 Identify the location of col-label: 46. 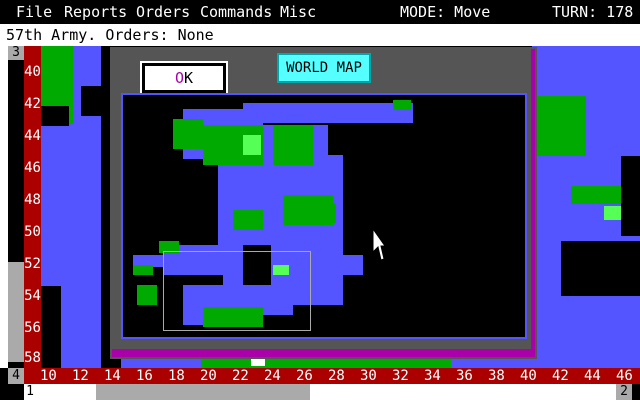
(624, 376).